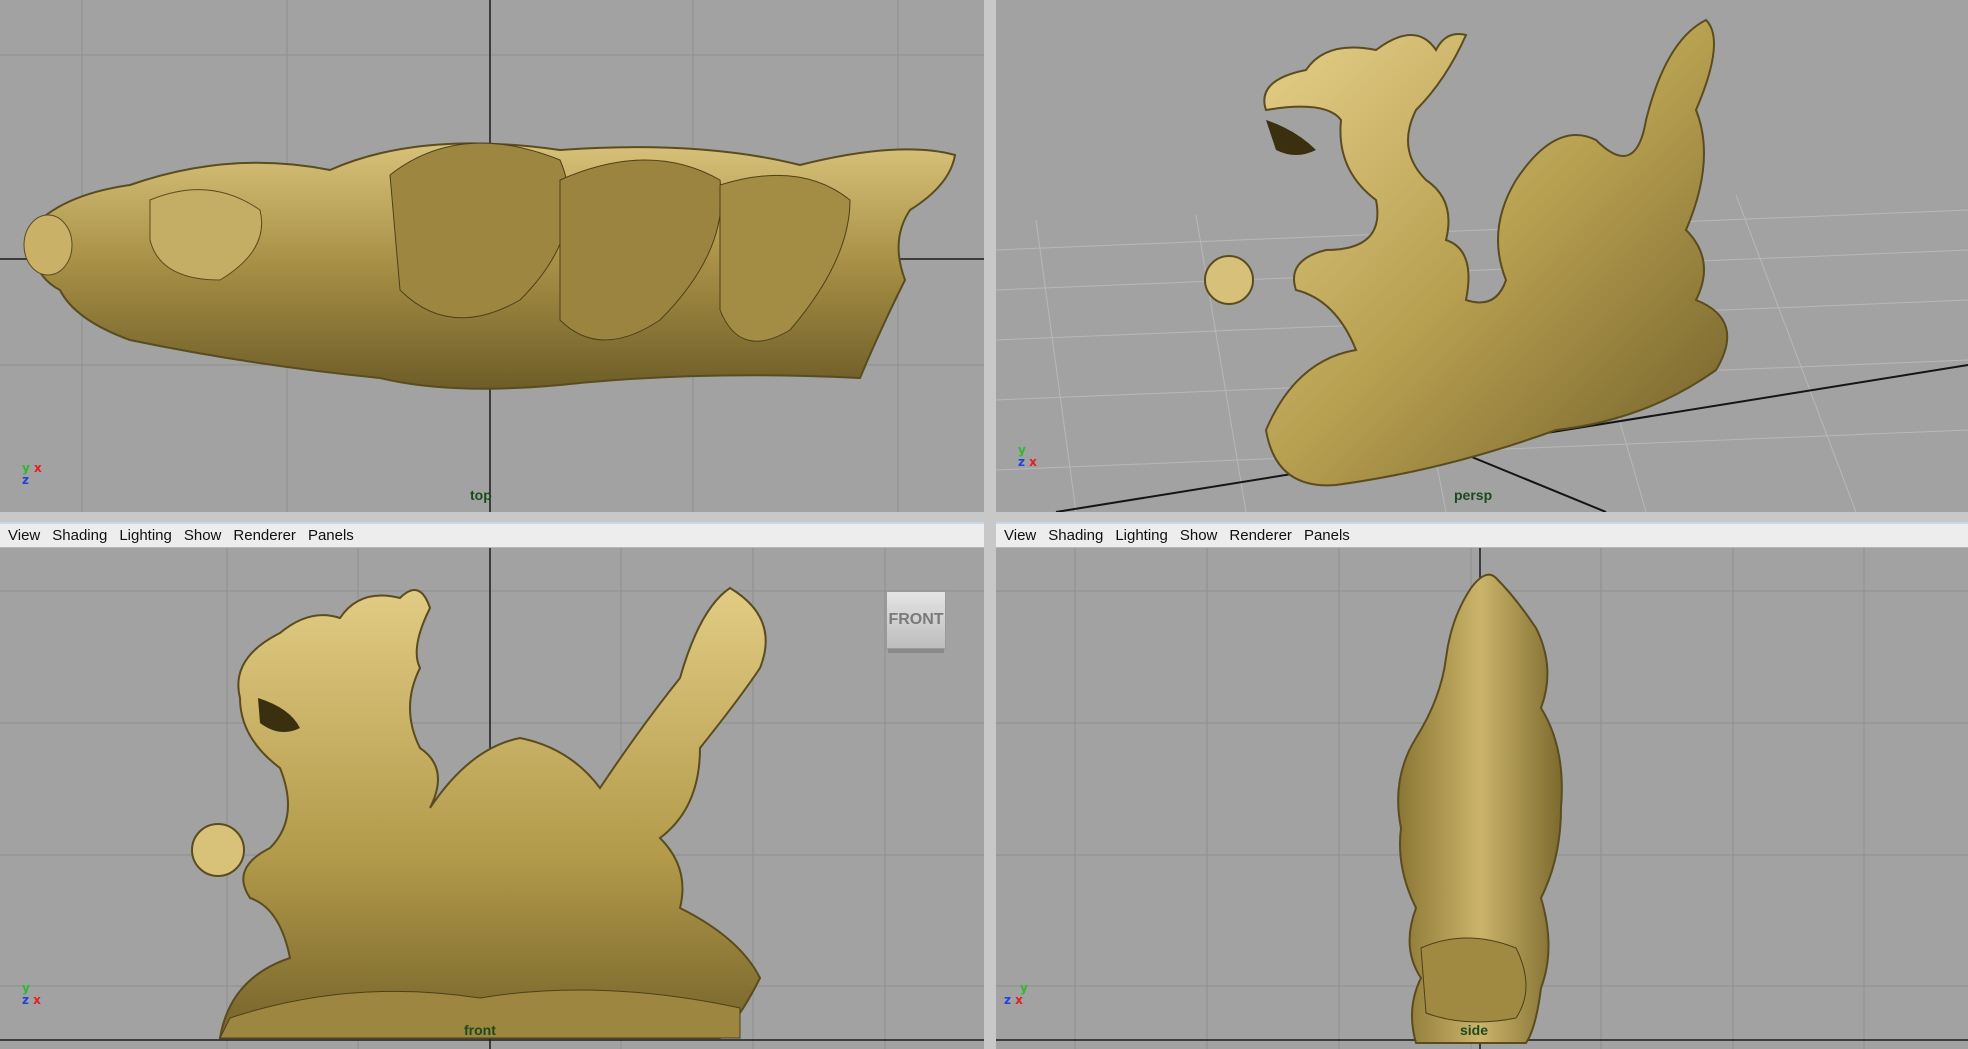 The image size is (1968, 1049). I want to click on dragon-model-top, so click(490, 266).